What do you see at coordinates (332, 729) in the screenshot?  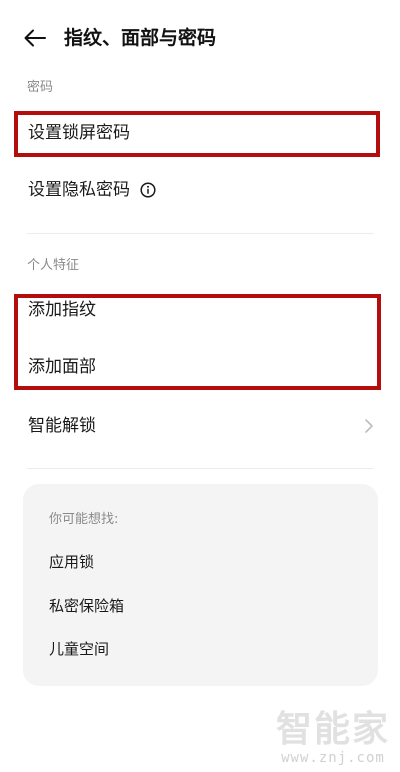 I see `watermark-logo: 智能家` at bounding box center [332, 729].